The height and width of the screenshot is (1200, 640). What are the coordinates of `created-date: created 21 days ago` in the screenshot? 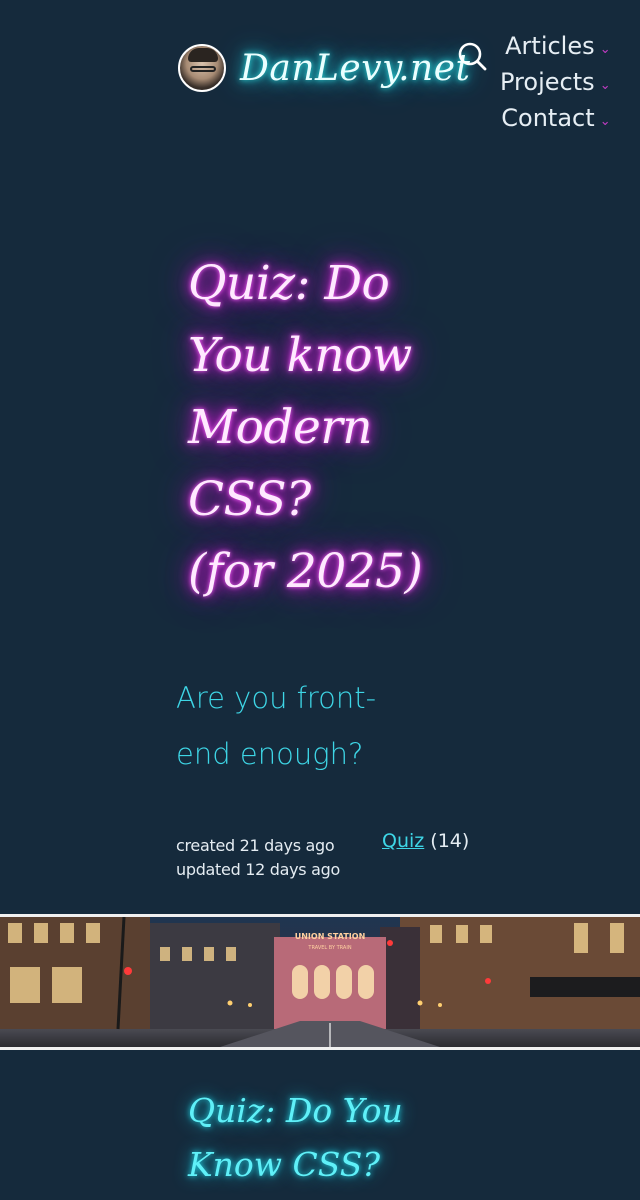 It's located at (255, 845).